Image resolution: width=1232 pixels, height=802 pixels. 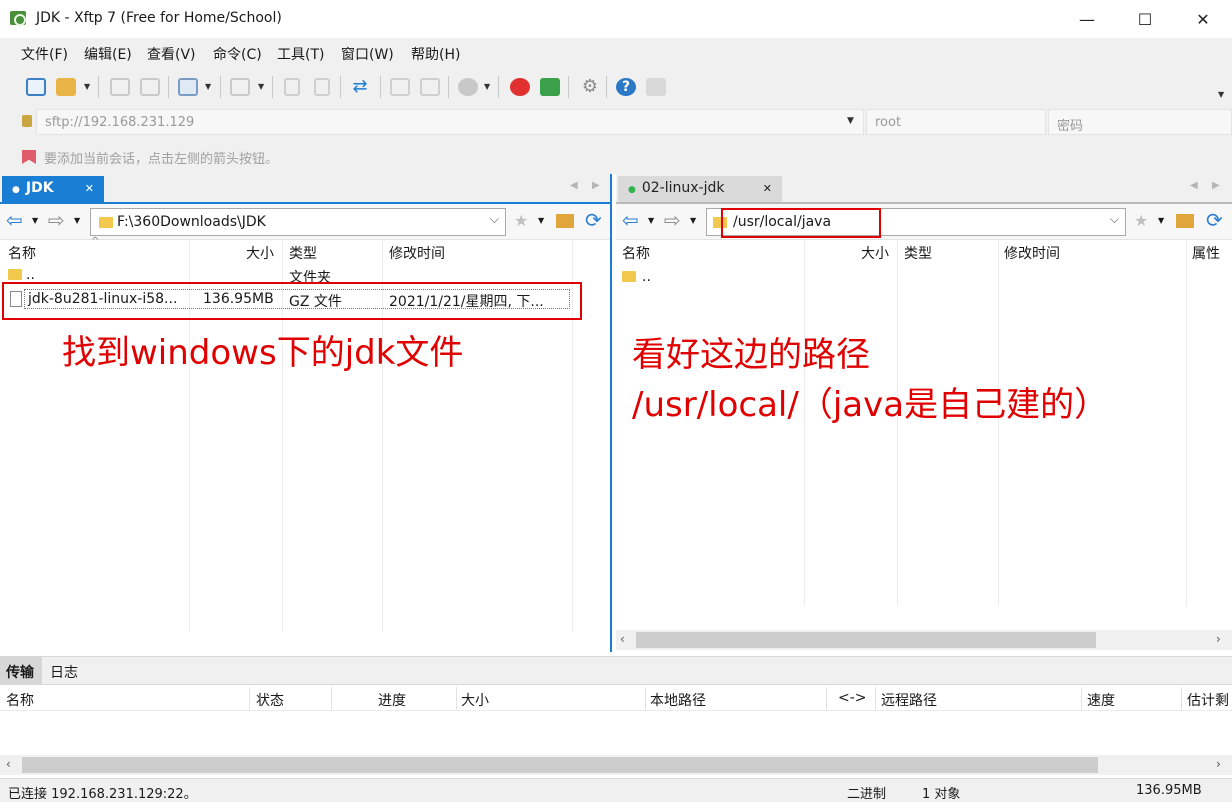 I want to click on tab-transfers: 传输, so click(x=21, y=671).